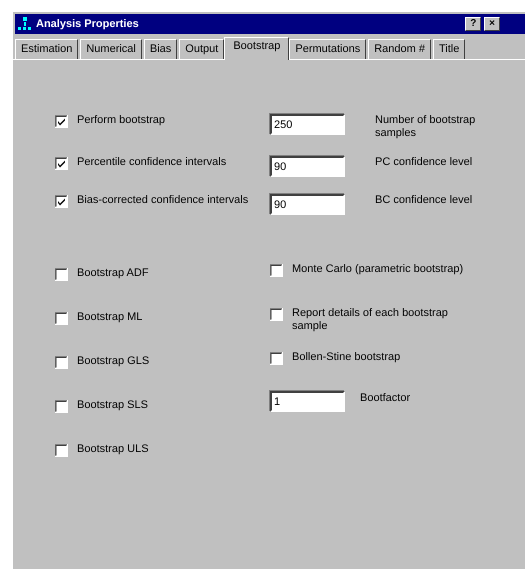 The height and width of the screenshot is (569, 525). Describe the element at coordinates (378, 269) in the screenshot. I see `checkbox-label: Monte Carlo (parametric bootstrap)` at that location.